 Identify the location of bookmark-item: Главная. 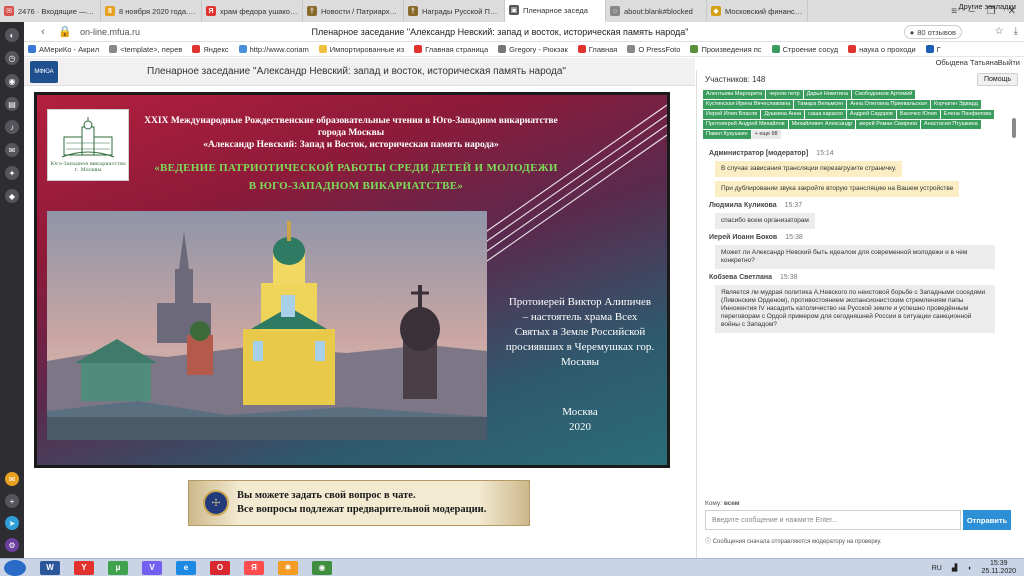
(597, 49).